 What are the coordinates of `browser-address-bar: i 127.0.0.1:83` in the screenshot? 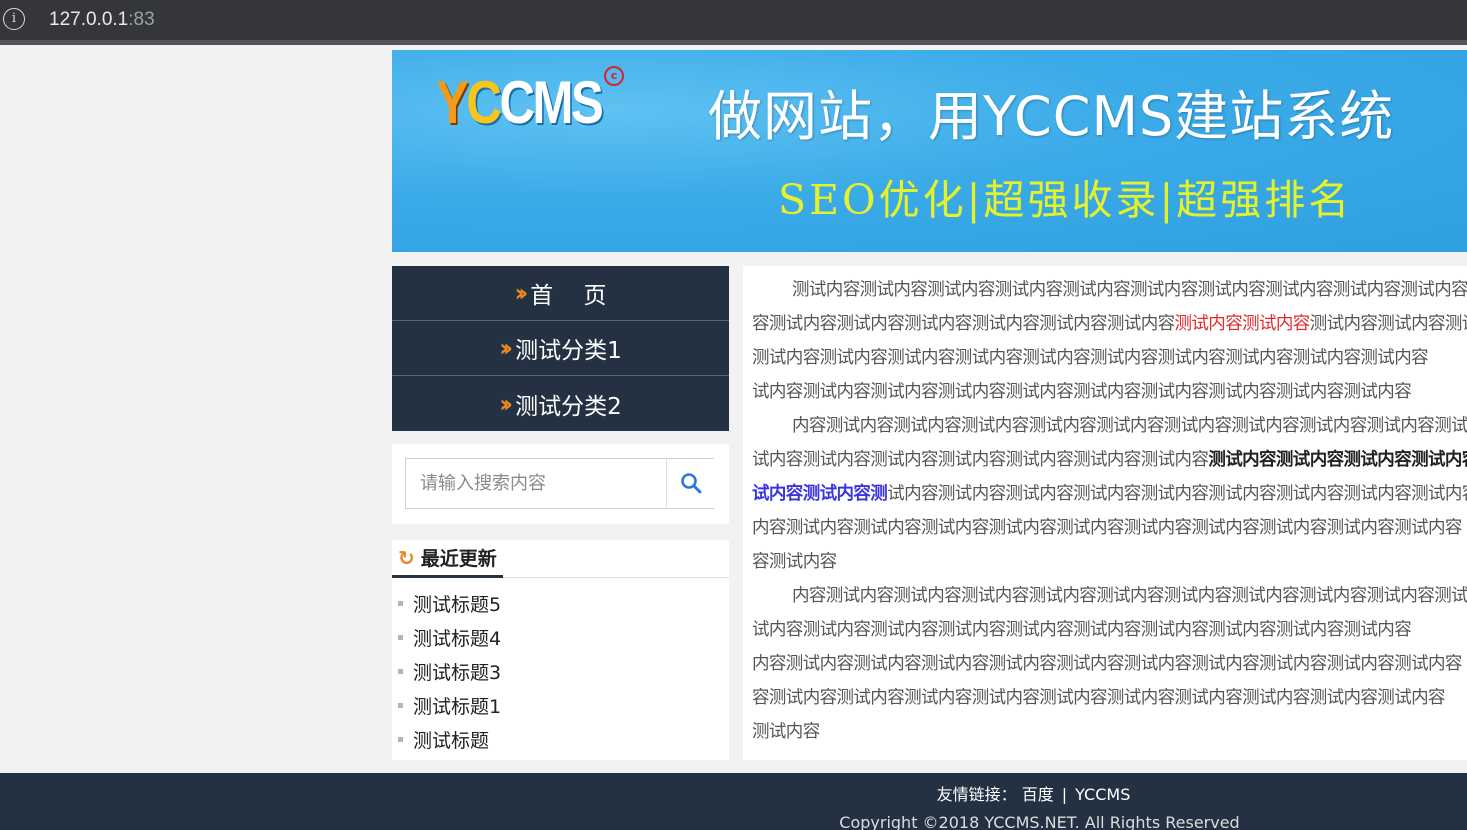 It's located at (733, 22).